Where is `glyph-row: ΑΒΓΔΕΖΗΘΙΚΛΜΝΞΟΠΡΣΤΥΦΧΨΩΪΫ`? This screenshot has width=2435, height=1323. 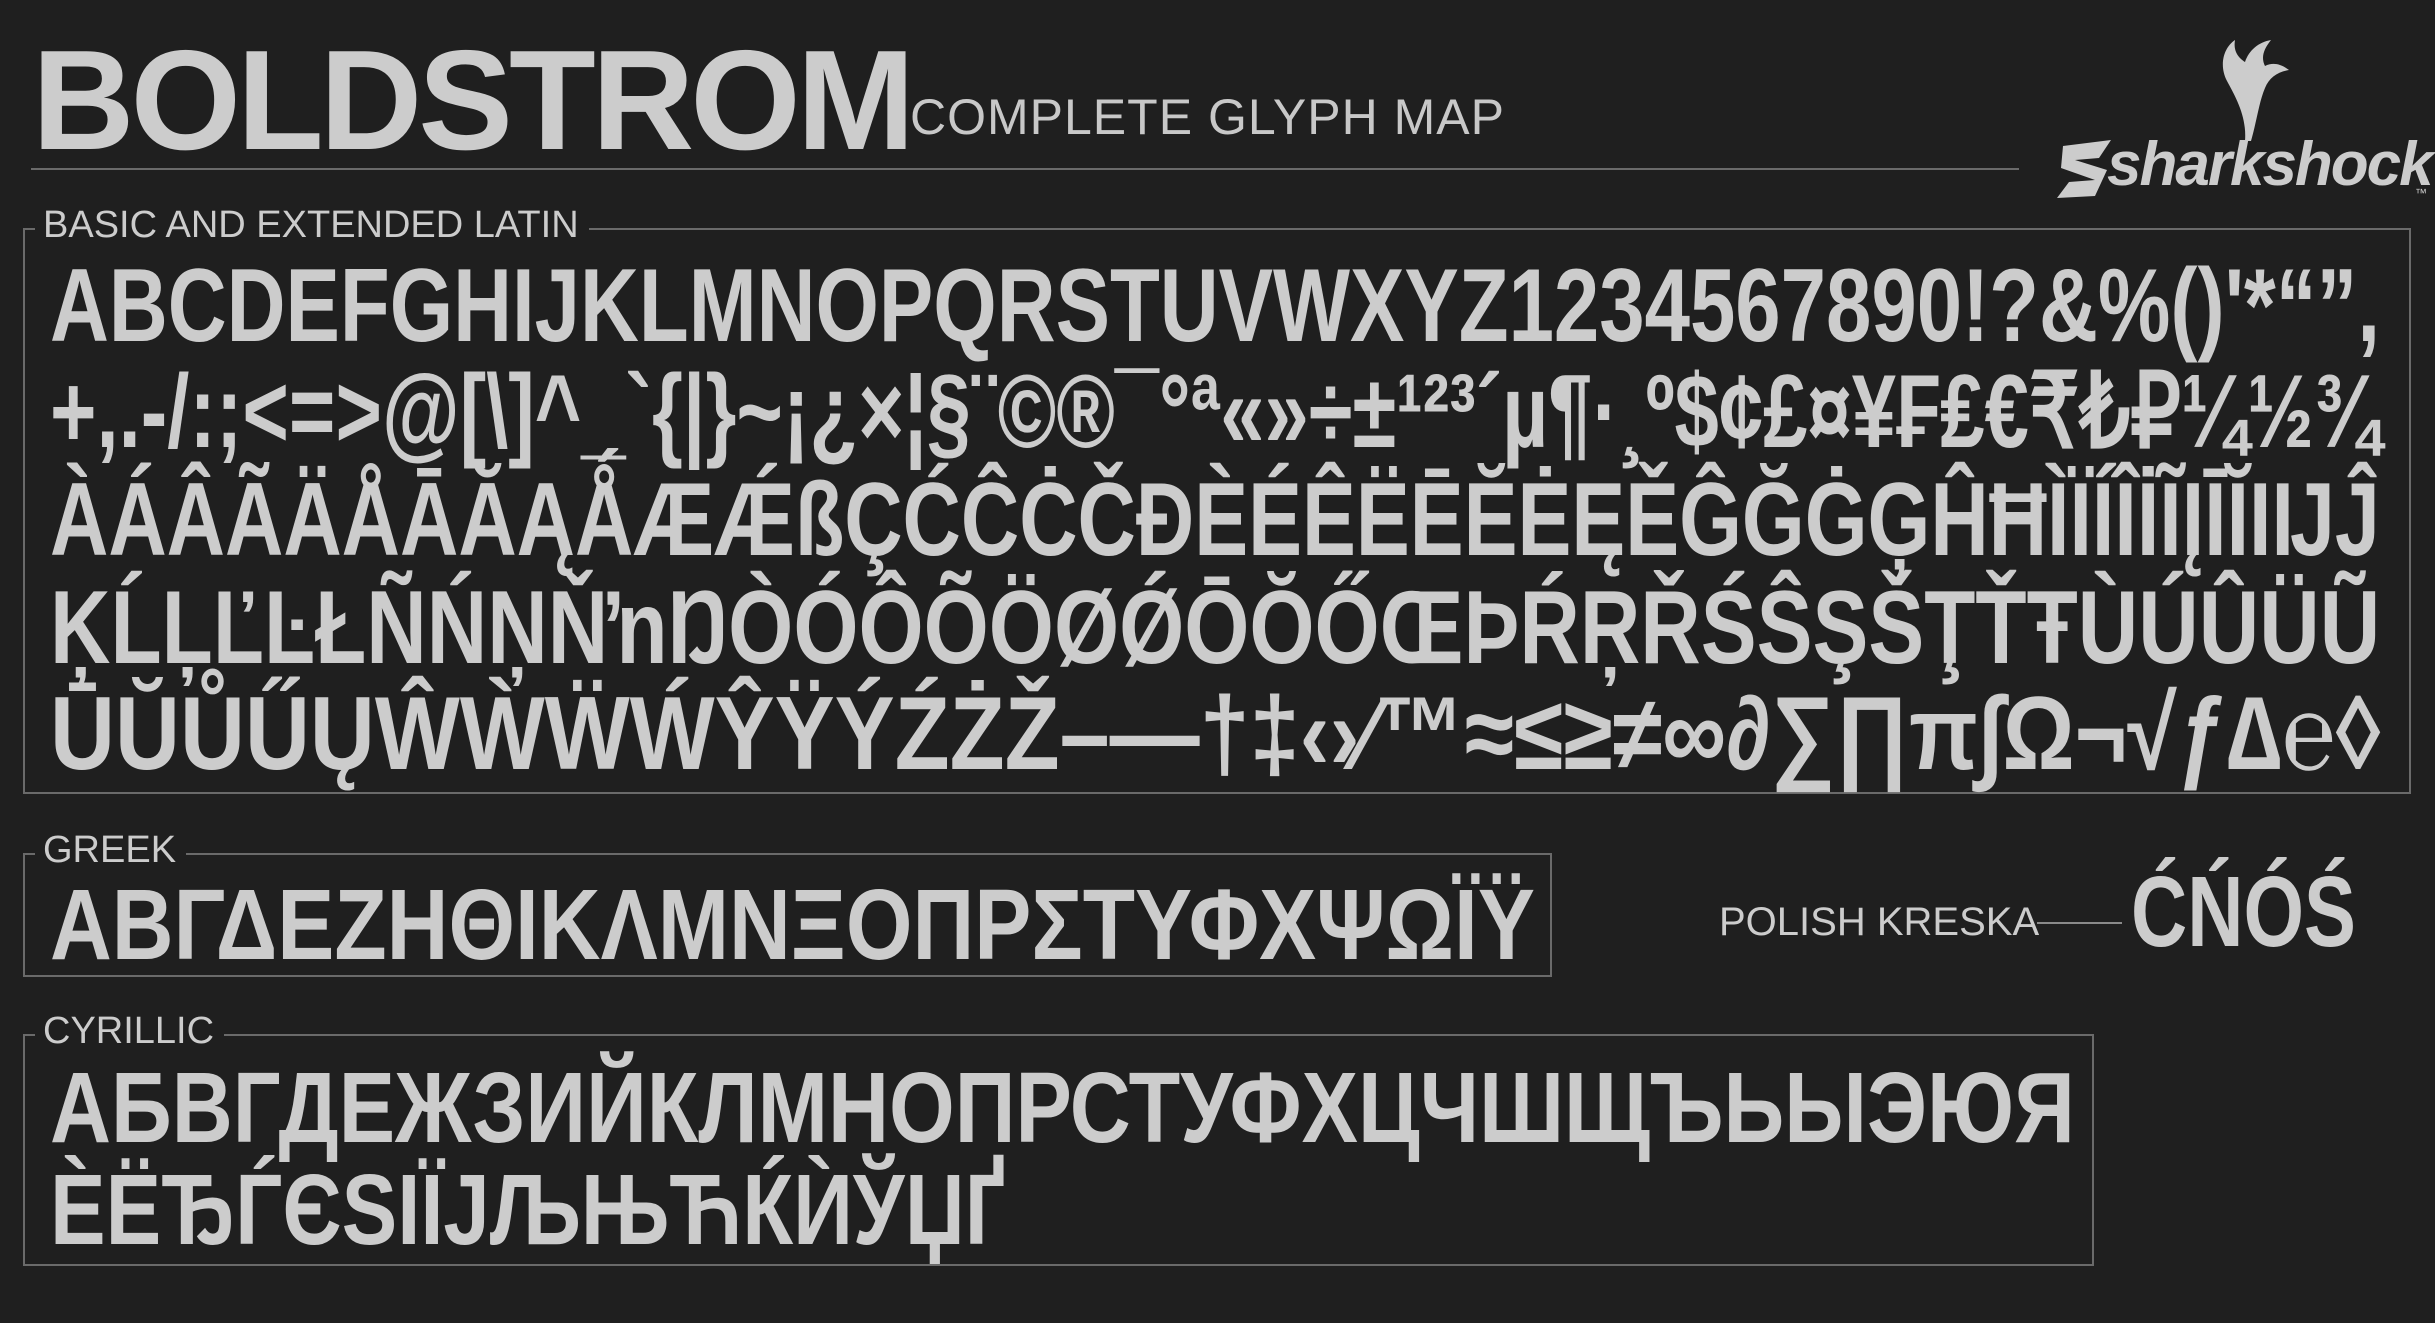
glyph-row: ΑΒΓΔΕΖΗΘΙΚΛΜΝΞΟΠΡΣΤΥΦΧΨΩΪΫ is located at coordinates (792, 925).